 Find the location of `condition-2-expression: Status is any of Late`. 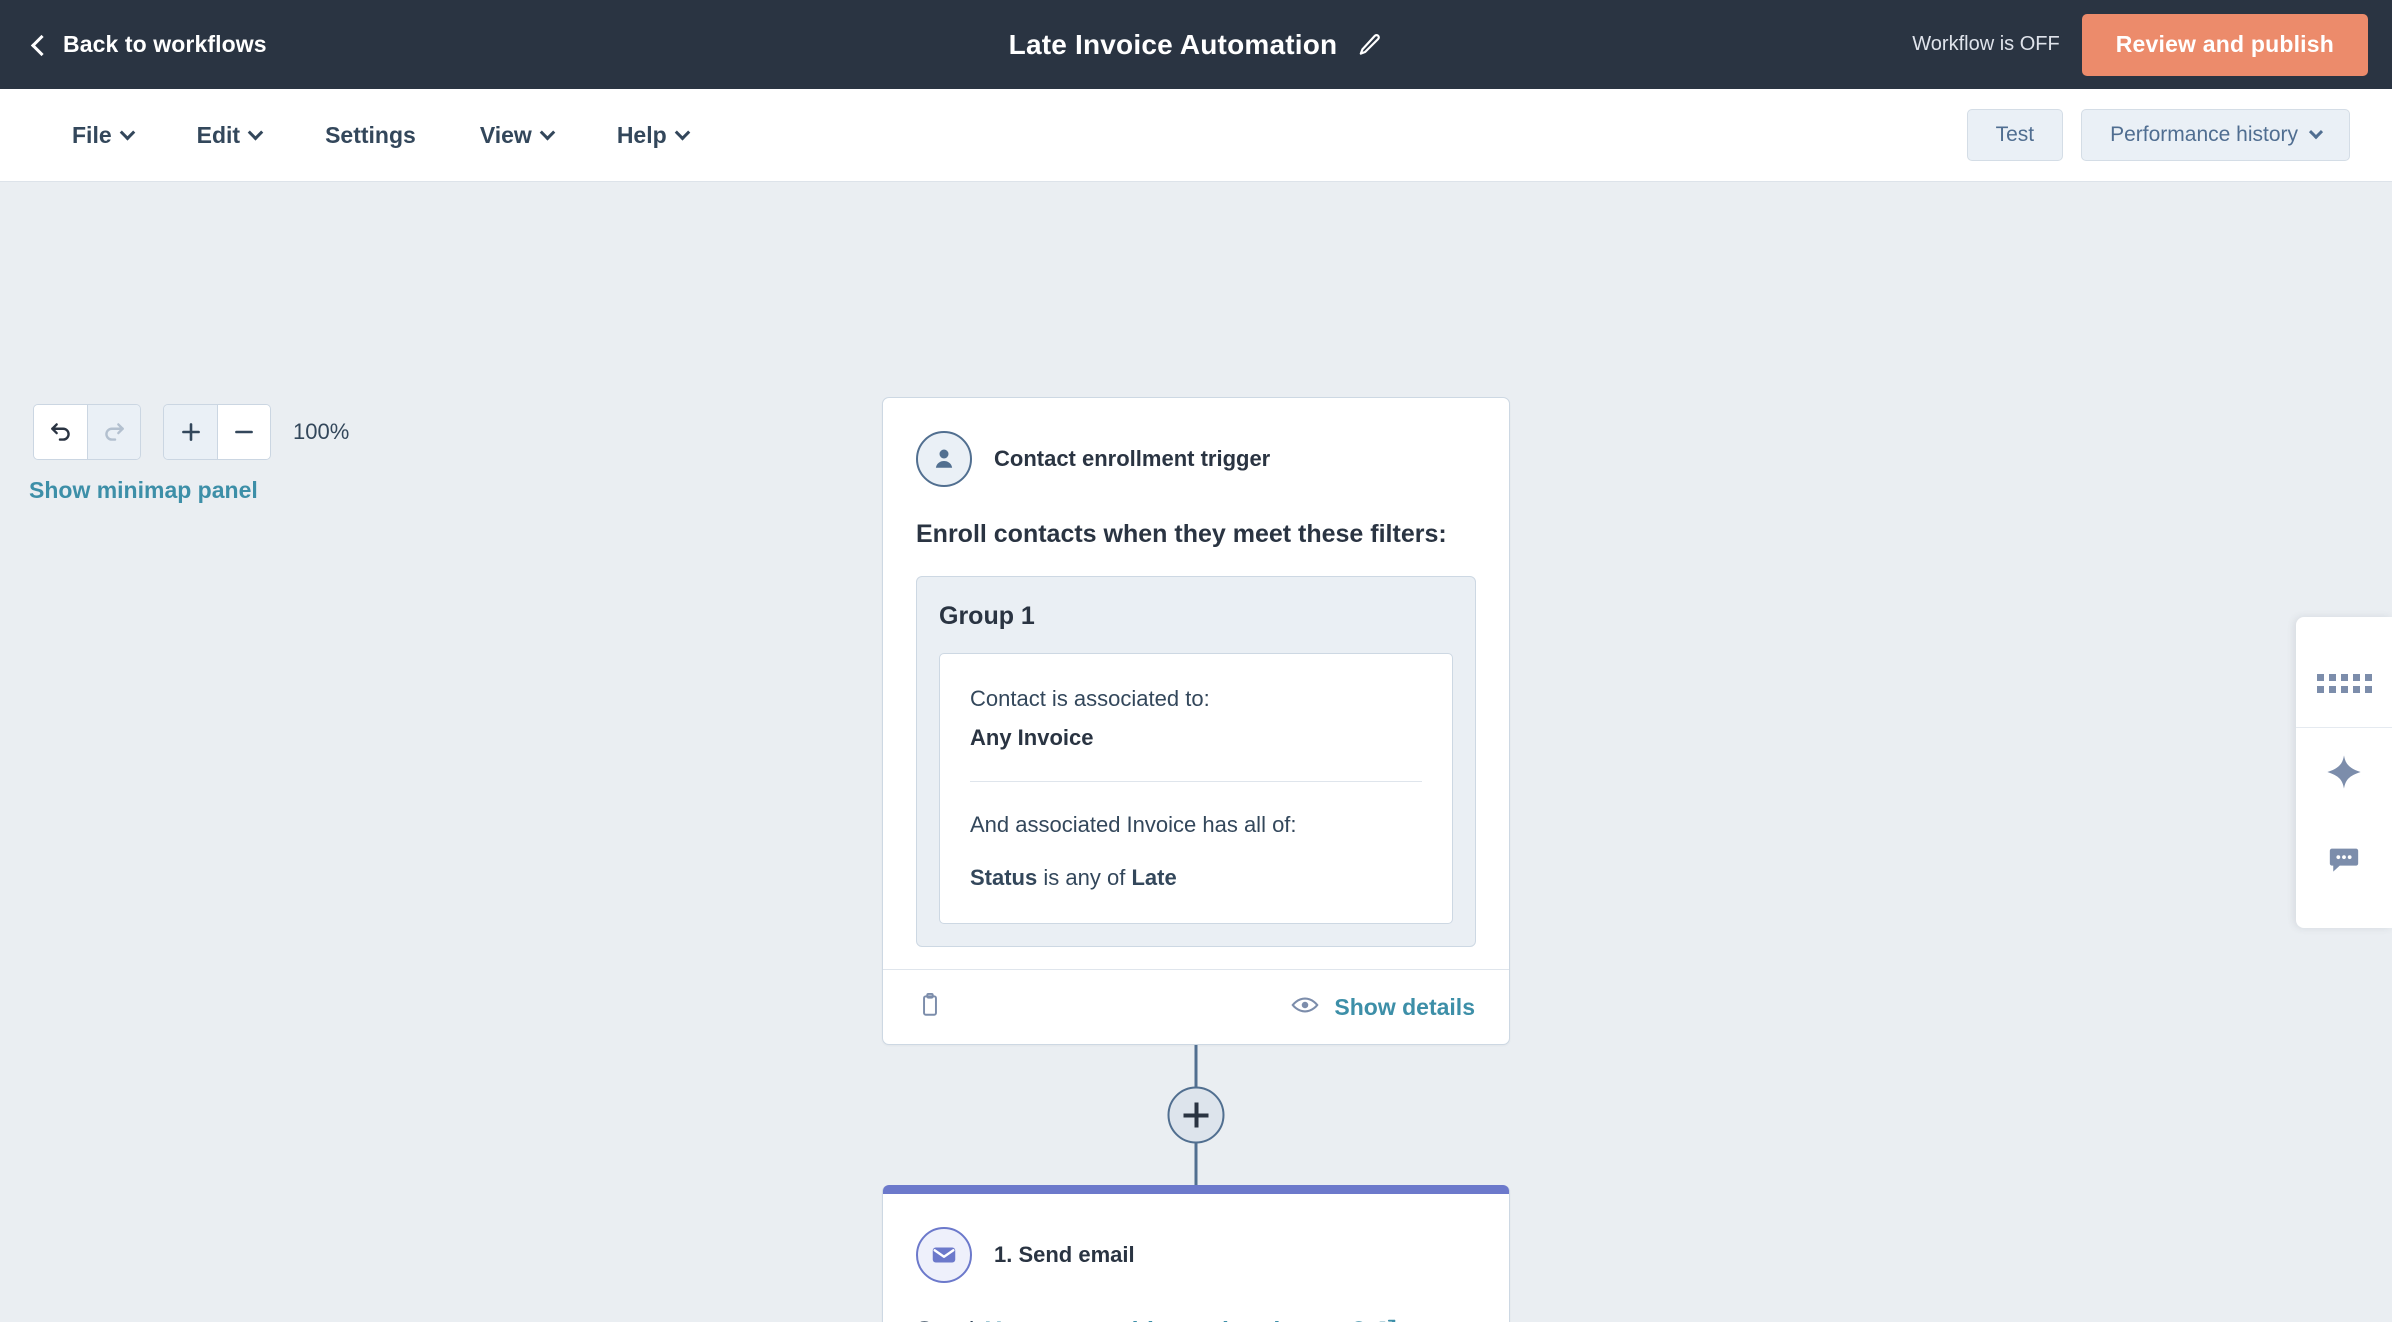

condition-2-expression: Status is any of Late is located at coordinates (1196, 878).